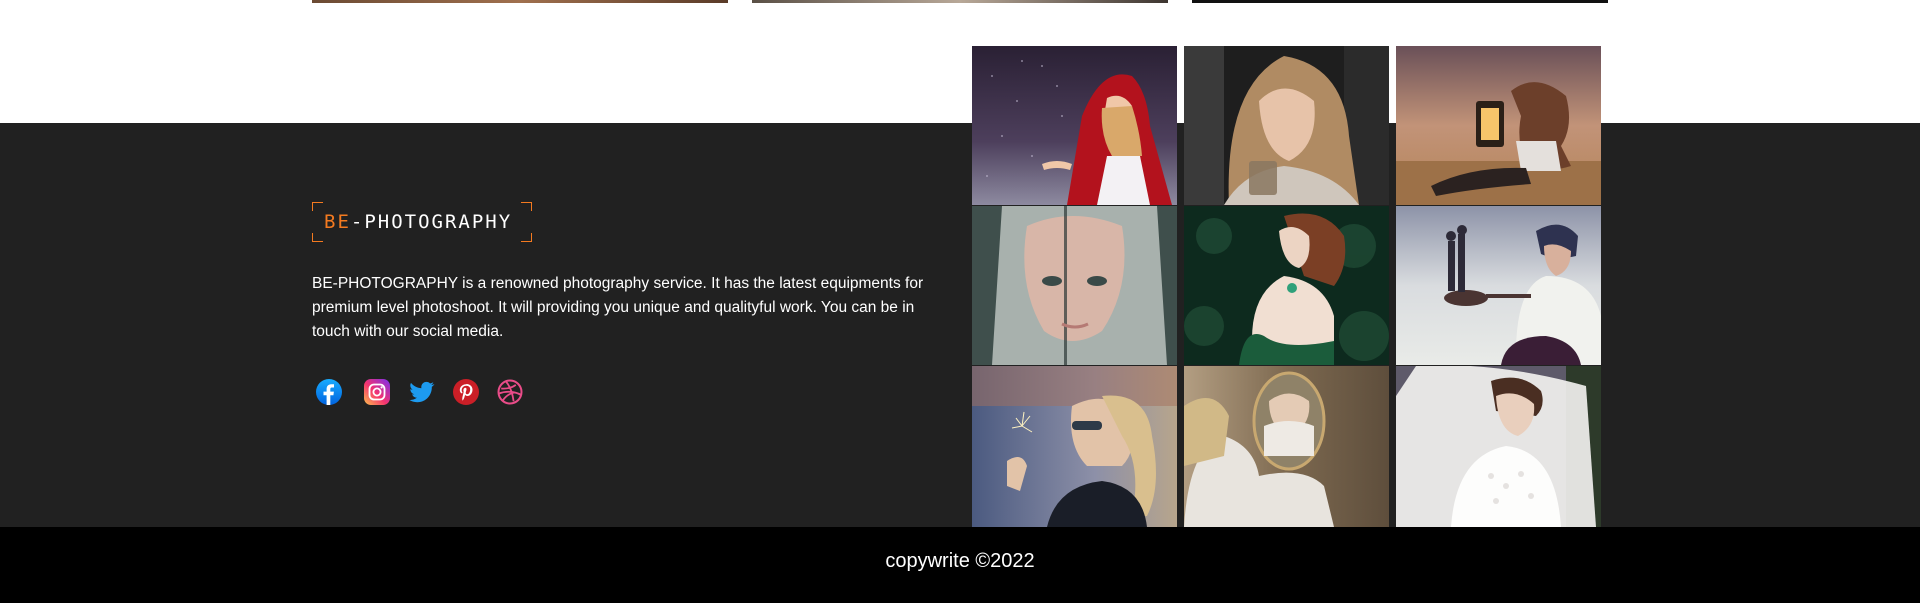 This screenshot has width=1920, height=603. I want to click on facebook-icon, so click(329, 392).